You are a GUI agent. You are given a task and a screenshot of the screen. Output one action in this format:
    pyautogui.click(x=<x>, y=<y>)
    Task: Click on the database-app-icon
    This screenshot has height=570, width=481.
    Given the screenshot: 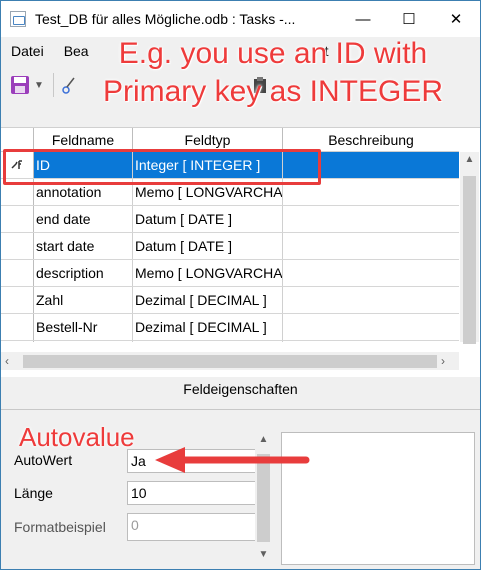 What is the action you would take?
    pyautogui.click(x=18, y=19)
    